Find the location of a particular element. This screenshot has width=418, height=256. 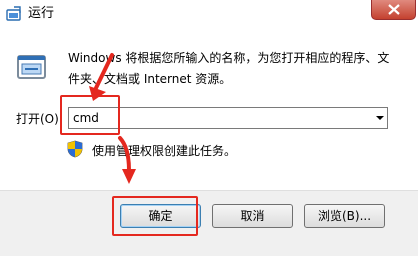

chevron-down-icon is located at coordinates (380, 118).